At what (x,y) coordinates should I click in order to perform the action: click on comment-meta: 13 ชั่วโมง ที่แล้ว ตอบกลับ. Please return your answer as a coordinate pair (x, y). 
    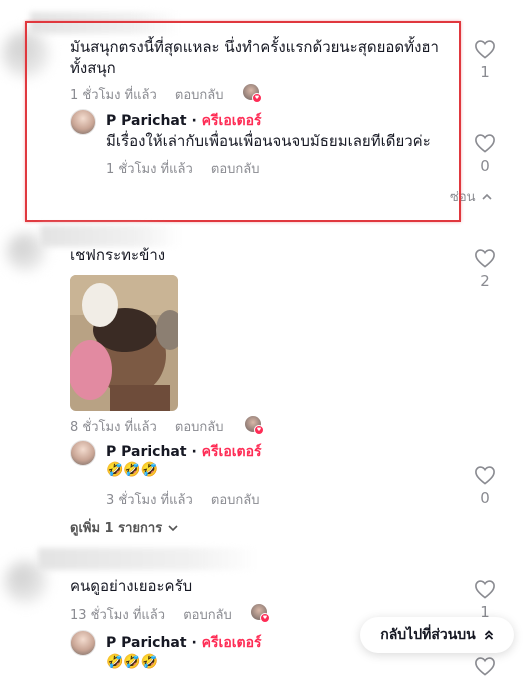
    Looking at the image, I should click on (151, 614).